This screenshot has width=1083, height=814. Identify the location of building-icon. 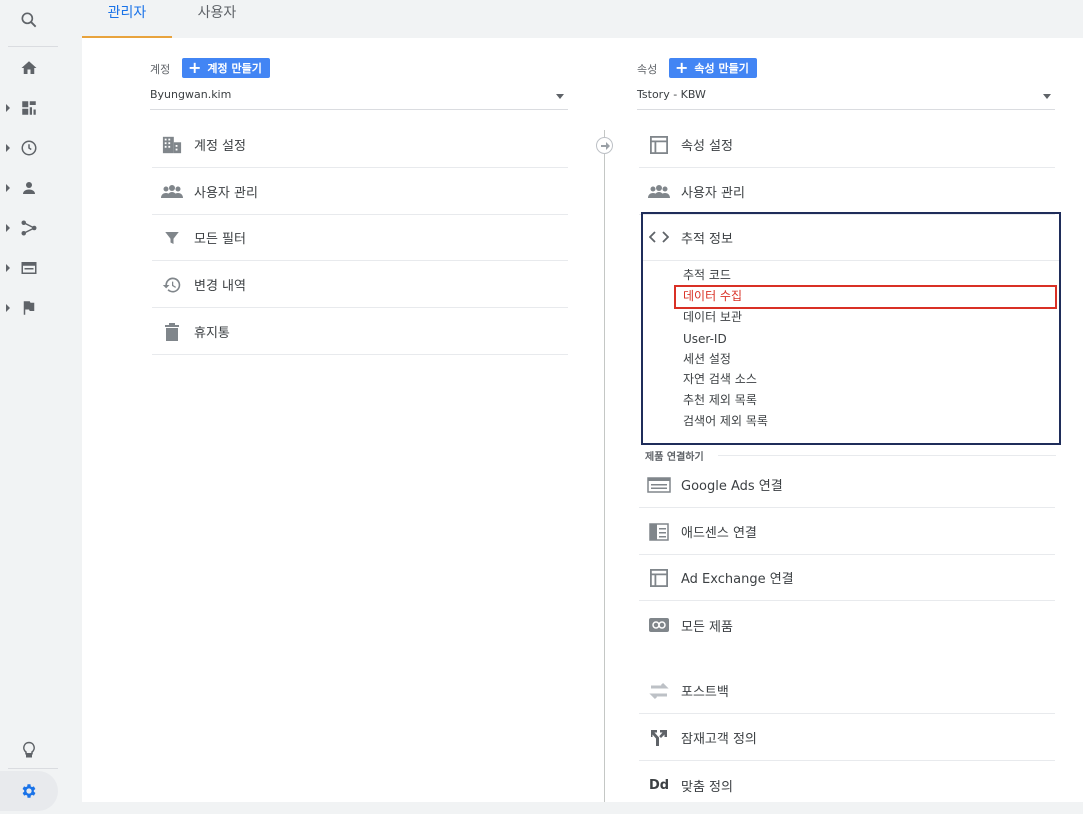
(172, 145).